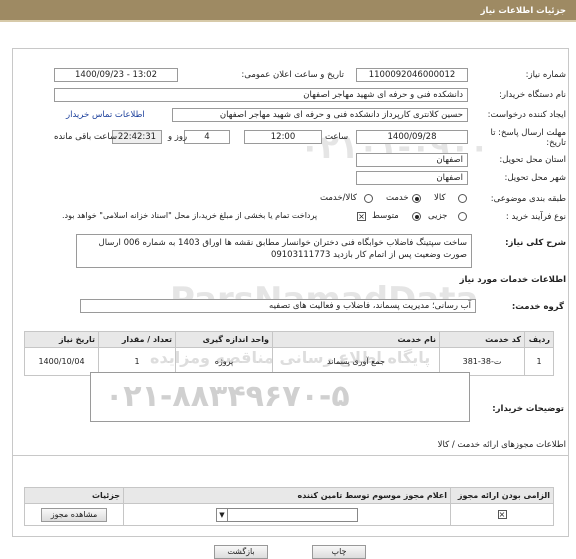 The width and height of the screenshot is (576, 559). I want to click on cell-row: 1, so click(539, 361).